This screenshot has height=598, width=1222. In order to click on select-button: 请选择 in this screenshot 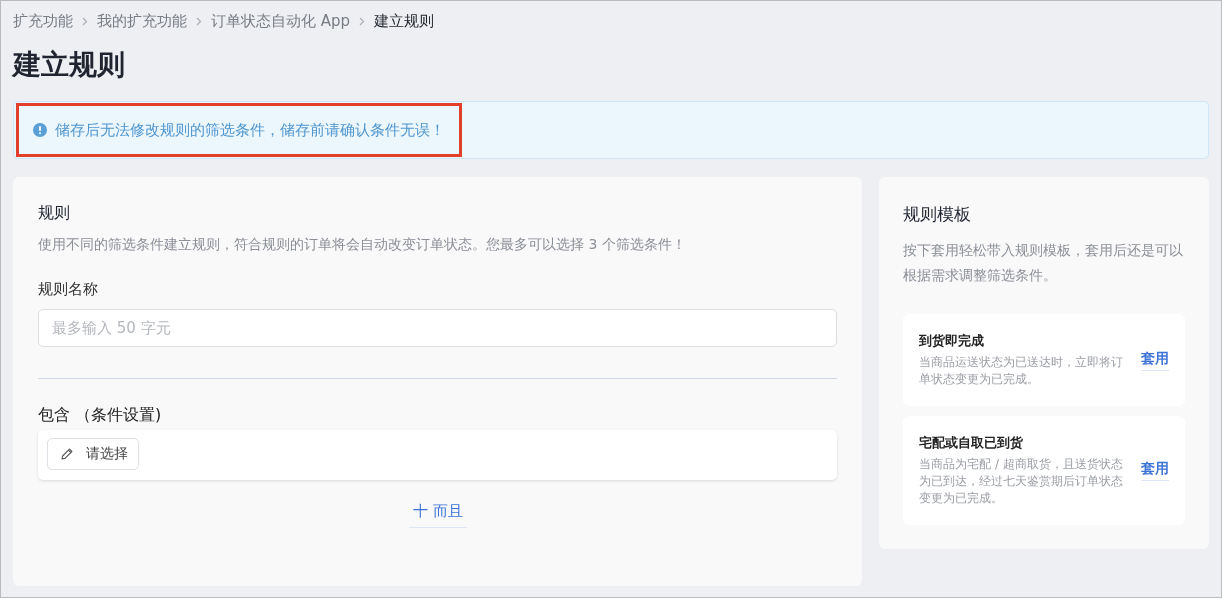, I will do `click(93, 454)`.